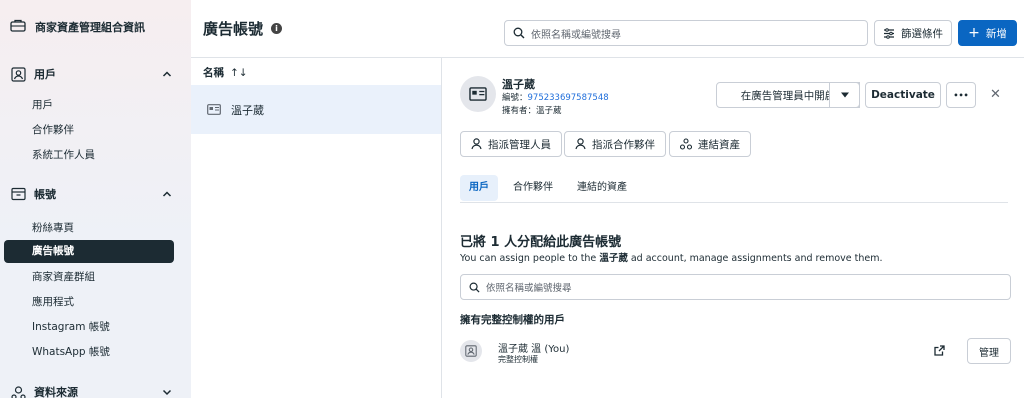 This screenshot has height=398, width=1024. I want to click on business-info-label: 商家資產管理組合資訊, so click(90, 27).